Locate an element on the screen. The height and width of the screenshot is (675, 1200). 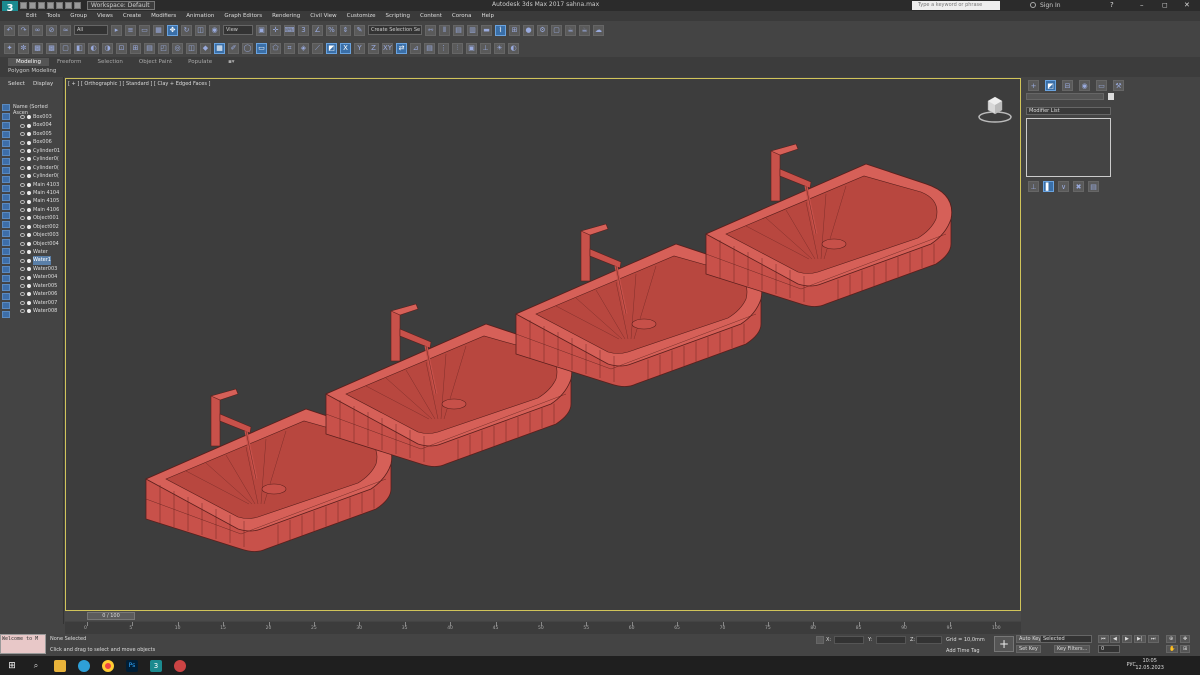
camera-icon: ◰ is located at coordinates (163, 48).